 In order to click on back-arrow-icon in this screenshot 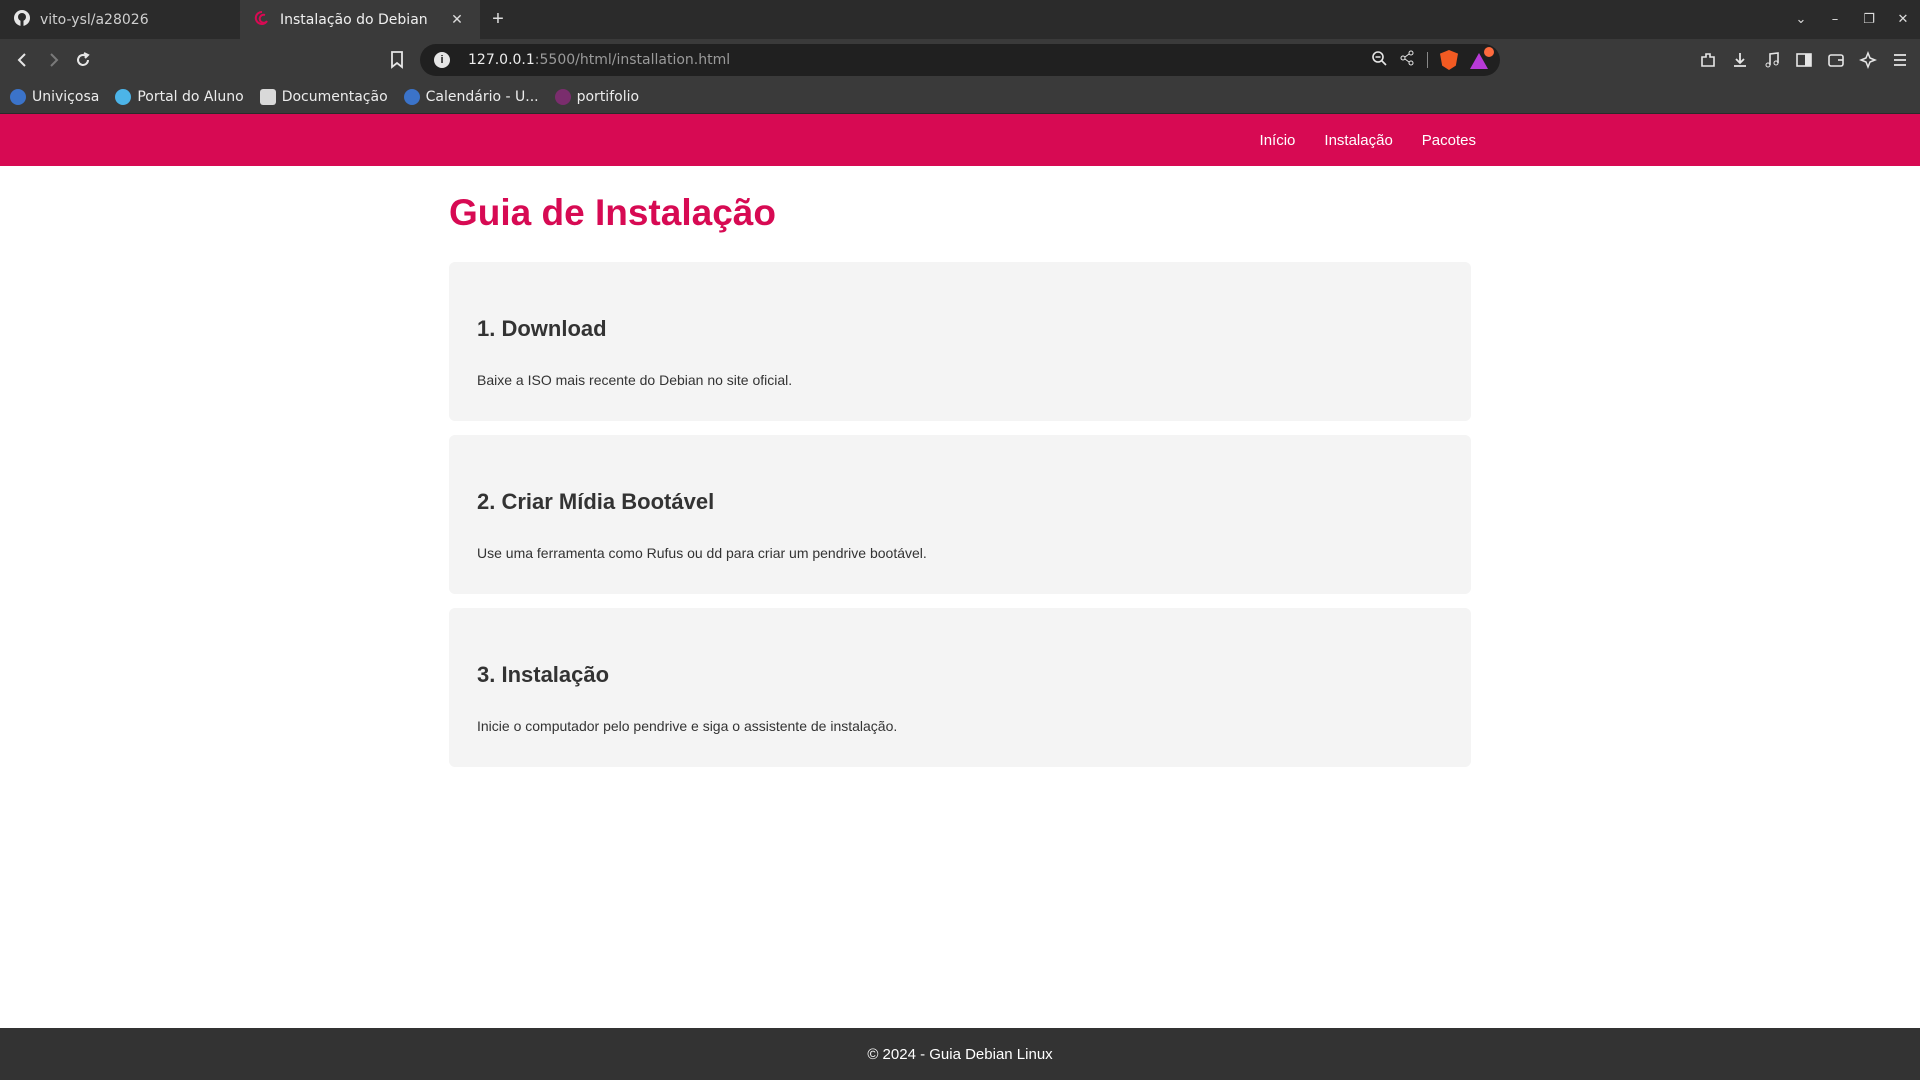, I will do `click(21, 60)`.